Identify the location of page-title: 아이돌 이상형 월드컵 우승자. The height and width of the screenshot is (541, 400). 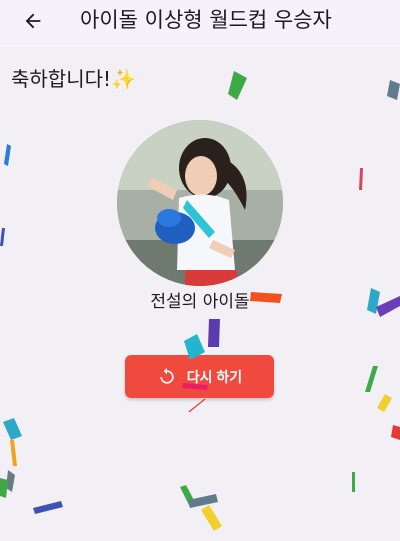
(206, 20).